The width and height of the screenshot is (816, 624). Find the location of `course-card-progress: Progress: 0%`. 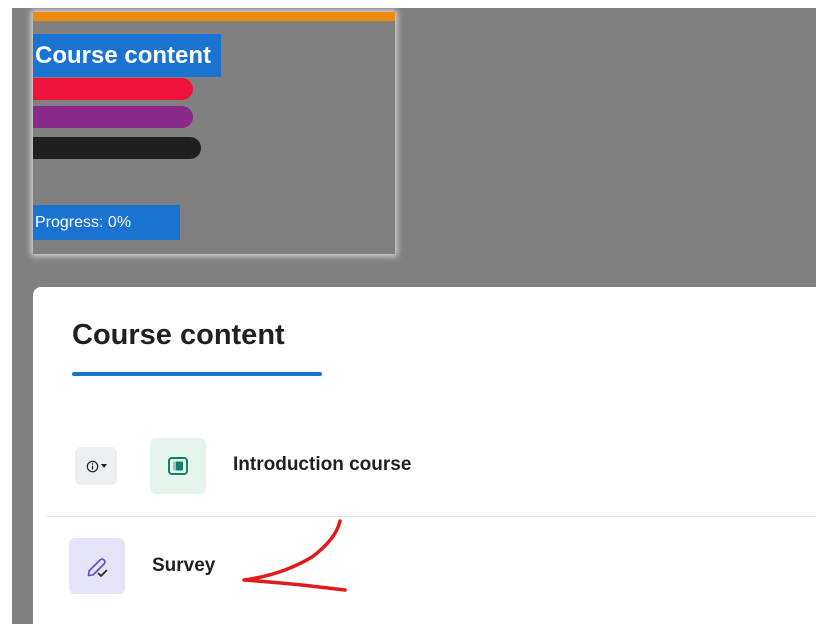

course-card-progress: Progress: 0% is located at coordinates (106, 222).